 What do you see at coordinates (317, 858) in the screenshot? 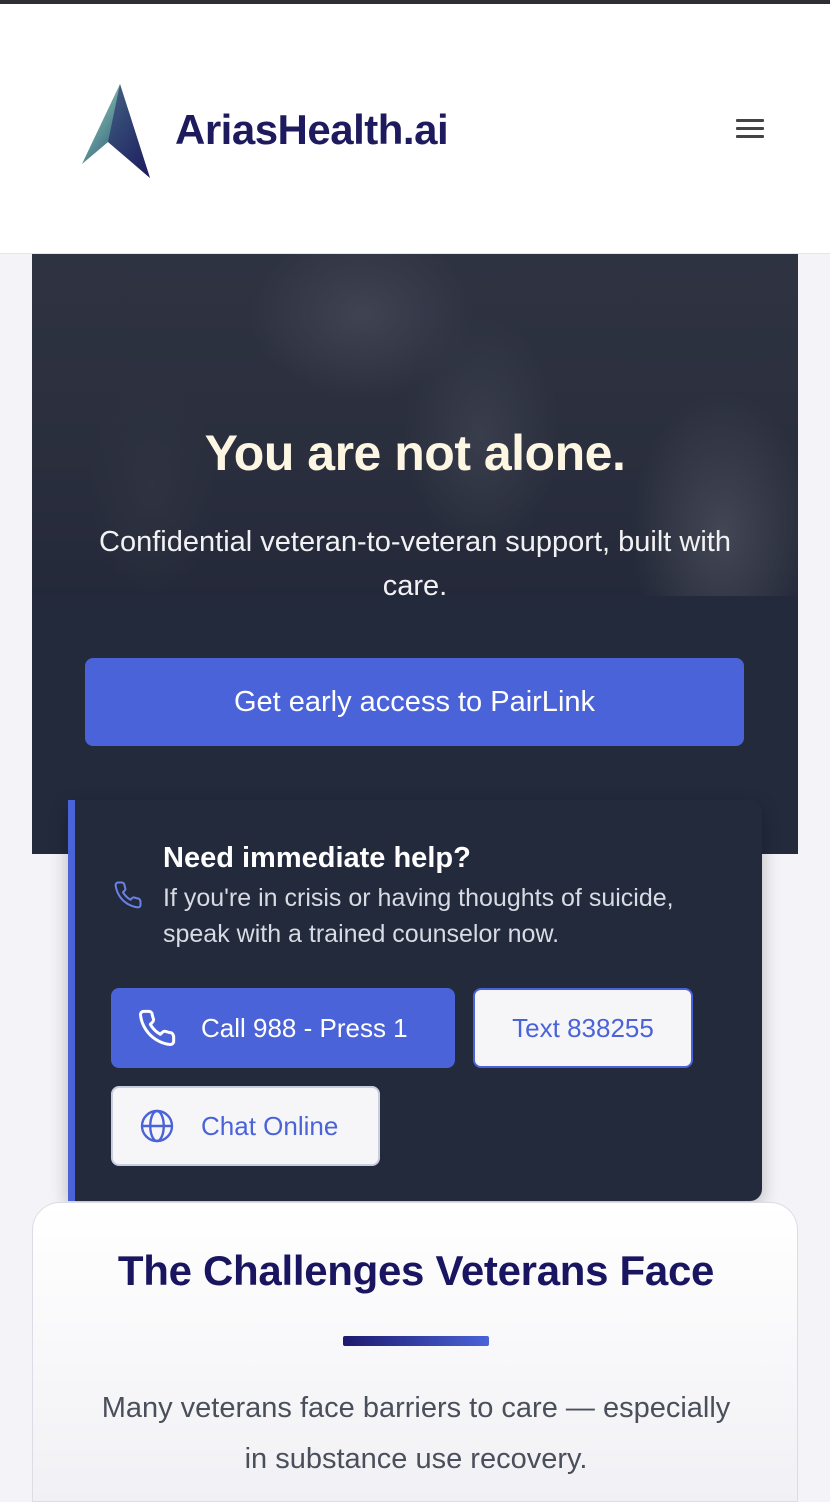
I see `crisis-title: Need immediate help?` at bounding box center [317, 858].